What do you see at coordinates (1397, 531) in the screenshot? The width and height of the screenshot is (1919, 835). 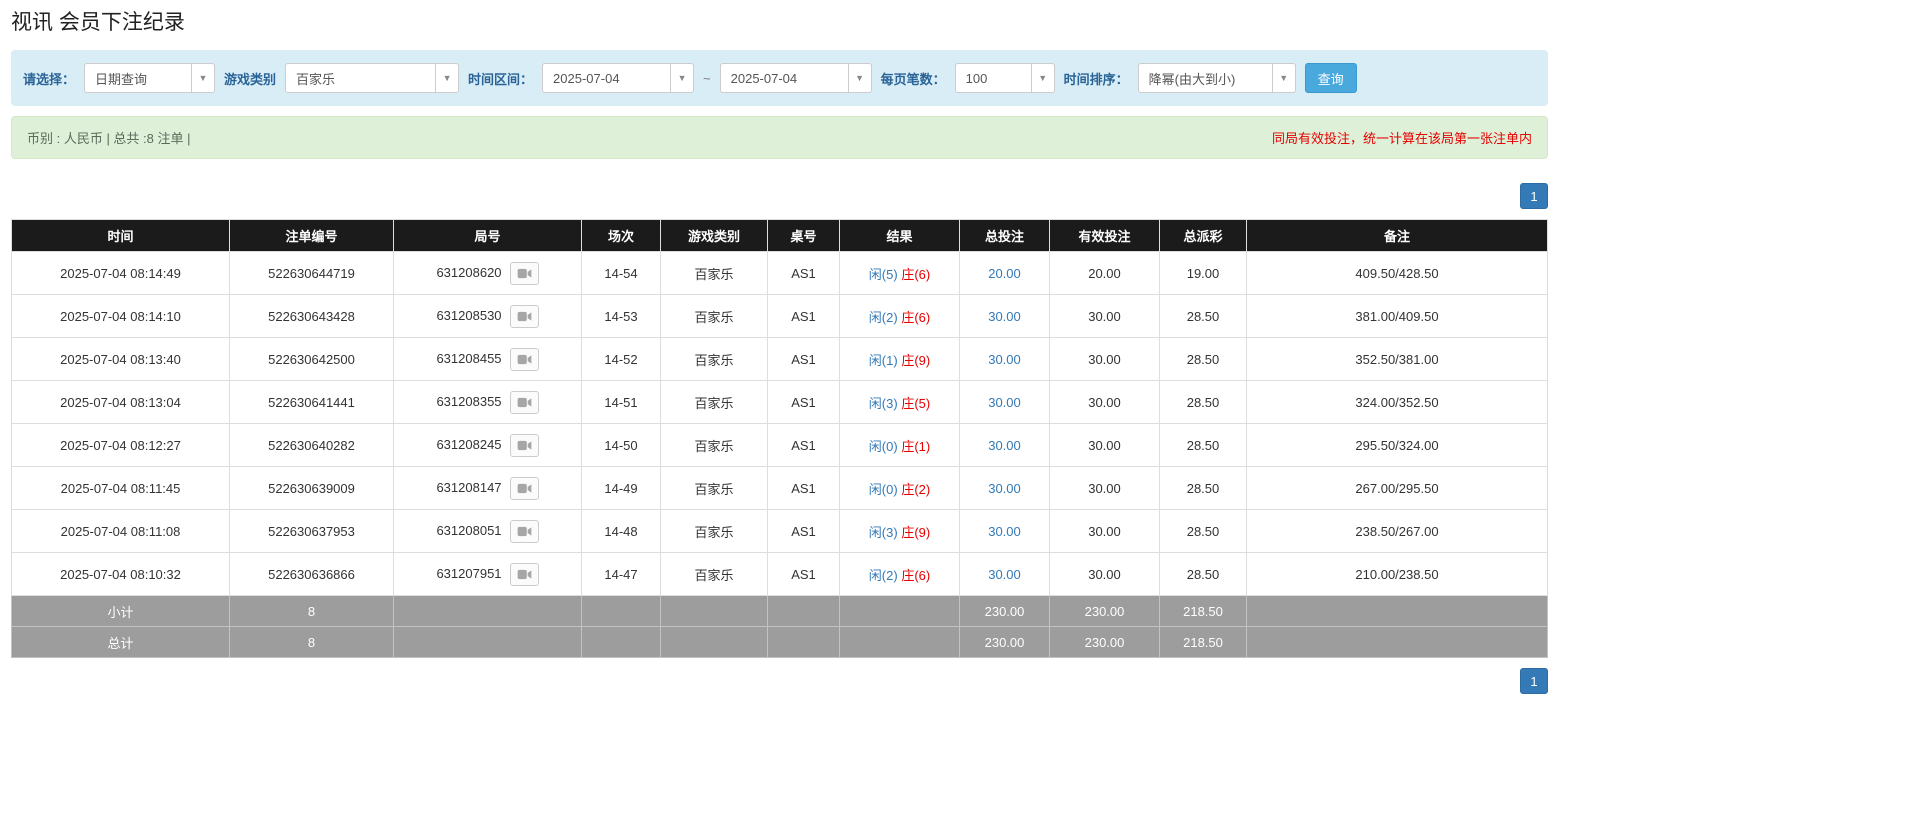 I see `cell-remark: 238.50/267.00` at bounding box center [1397, 531].